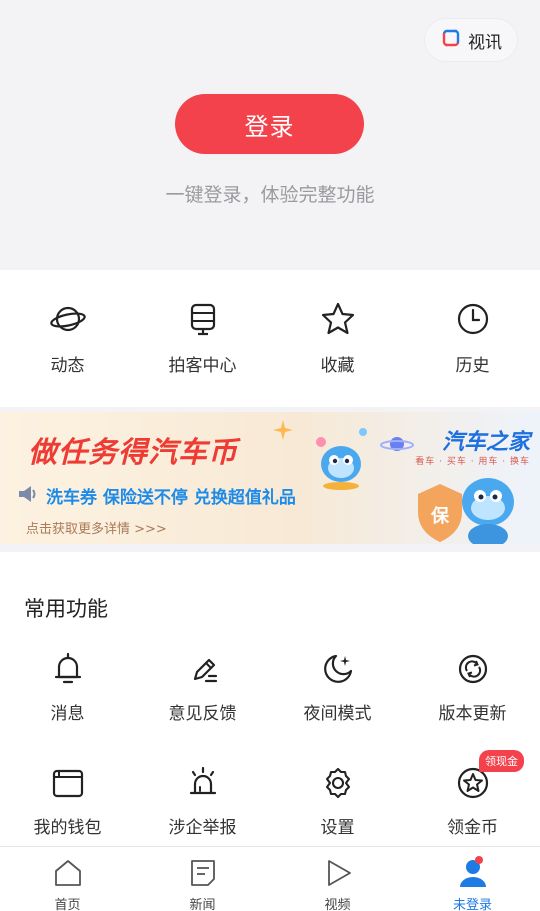  I want to click on bottom-tab-bar: 首页 新闻 视频 未登录, so click(270, 878).